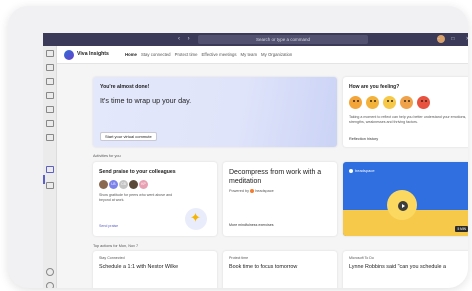 This screenshot has height=291, width=472. Describe the element at coordinates (405, 199) in the screenshot. I see `meditation-video: headspace 5 MIN` at that location.